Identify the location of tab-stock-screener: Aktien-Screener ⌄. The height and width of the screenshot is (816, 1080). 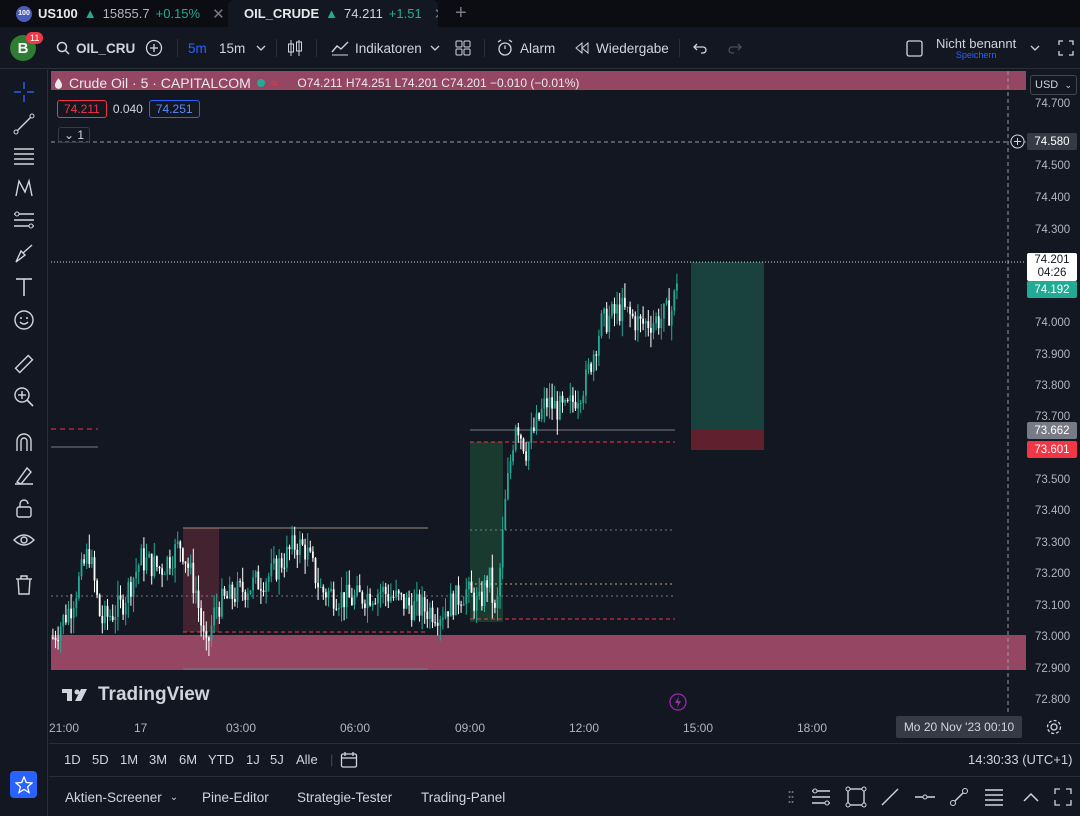
(121, 796).